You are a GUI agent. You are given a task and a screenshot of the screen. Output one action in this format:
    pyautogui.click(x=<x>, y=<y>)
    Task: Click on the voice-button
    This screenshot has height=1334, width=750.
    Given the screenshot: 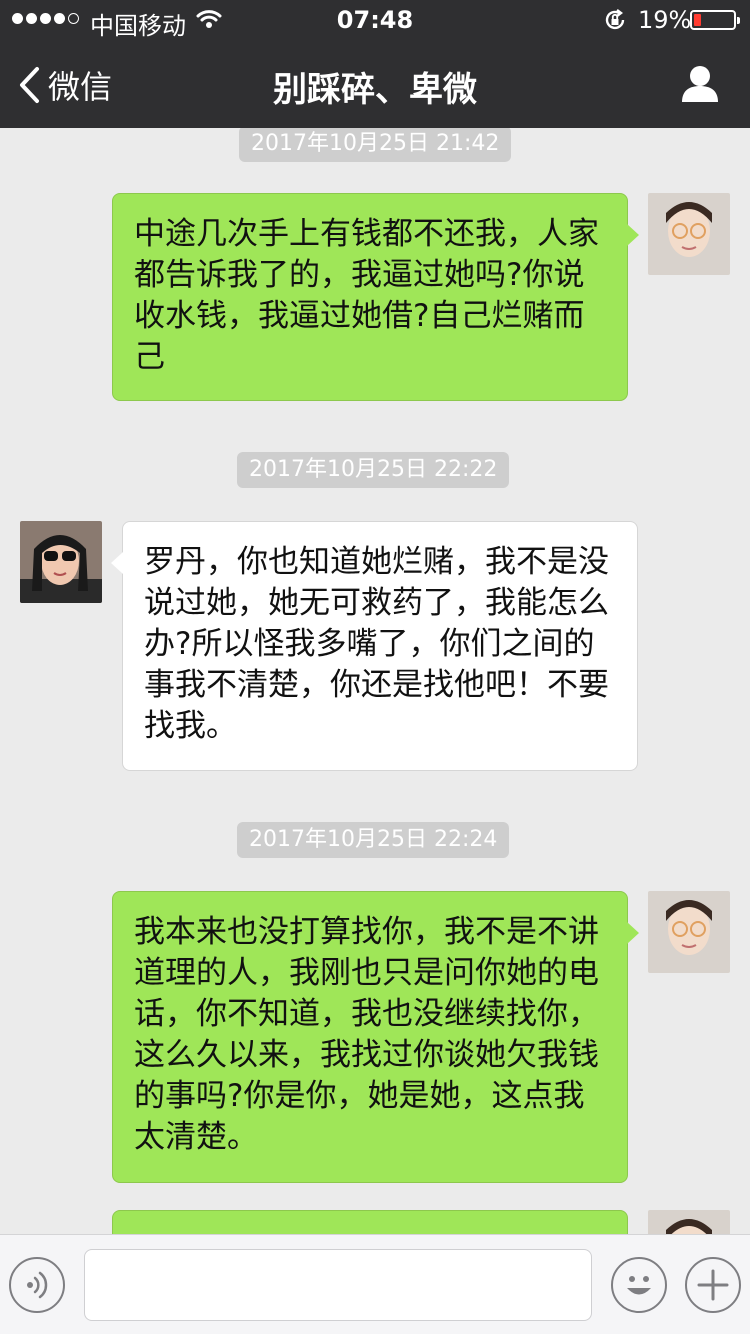 What is the action you would take?
    pyautogui.click(x=37, y=1285)
    